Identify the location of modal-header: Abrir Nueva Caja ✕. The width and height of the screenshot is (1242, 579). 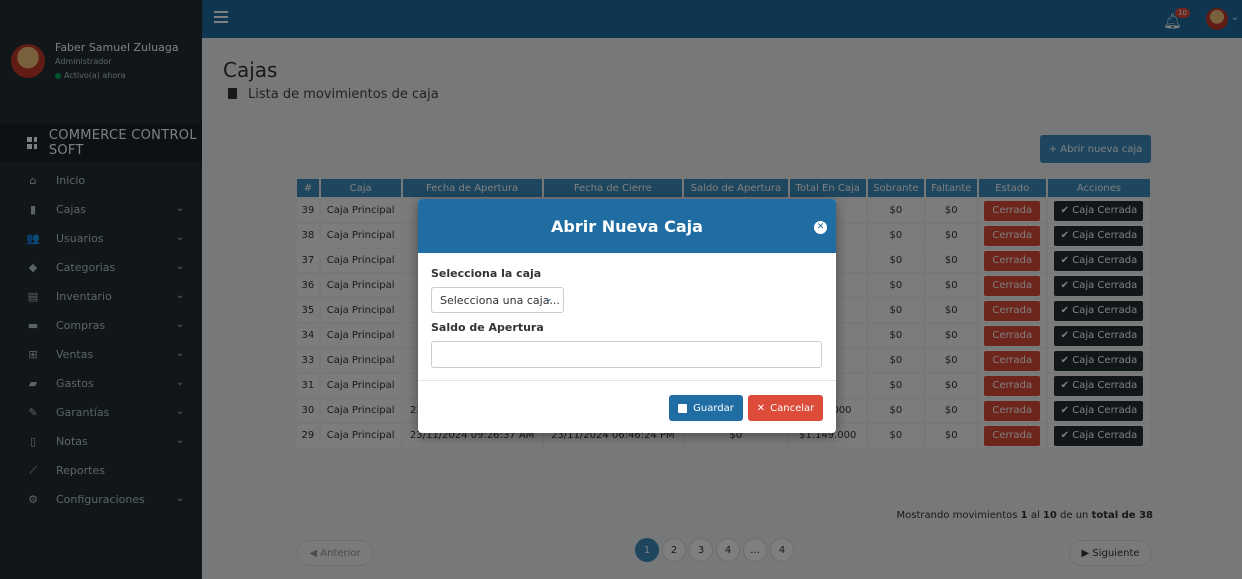
(627, 226).